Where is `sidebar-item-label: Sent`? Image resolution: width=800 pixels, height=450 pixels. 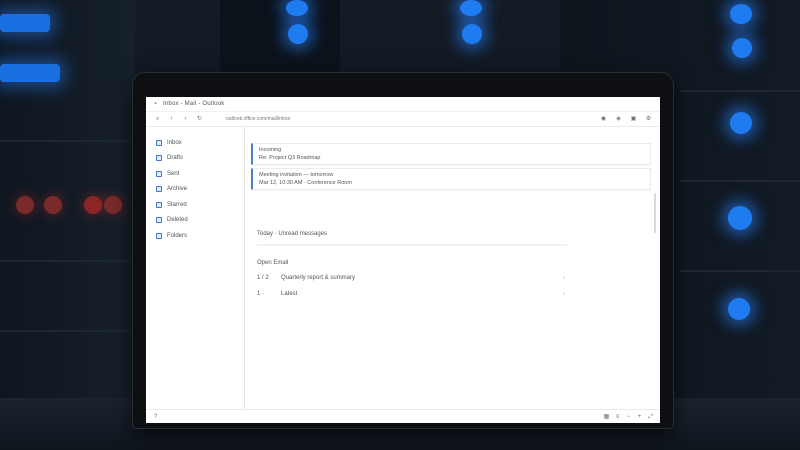
sidebar-item-label: Sent is located at coordinates (173, 173).